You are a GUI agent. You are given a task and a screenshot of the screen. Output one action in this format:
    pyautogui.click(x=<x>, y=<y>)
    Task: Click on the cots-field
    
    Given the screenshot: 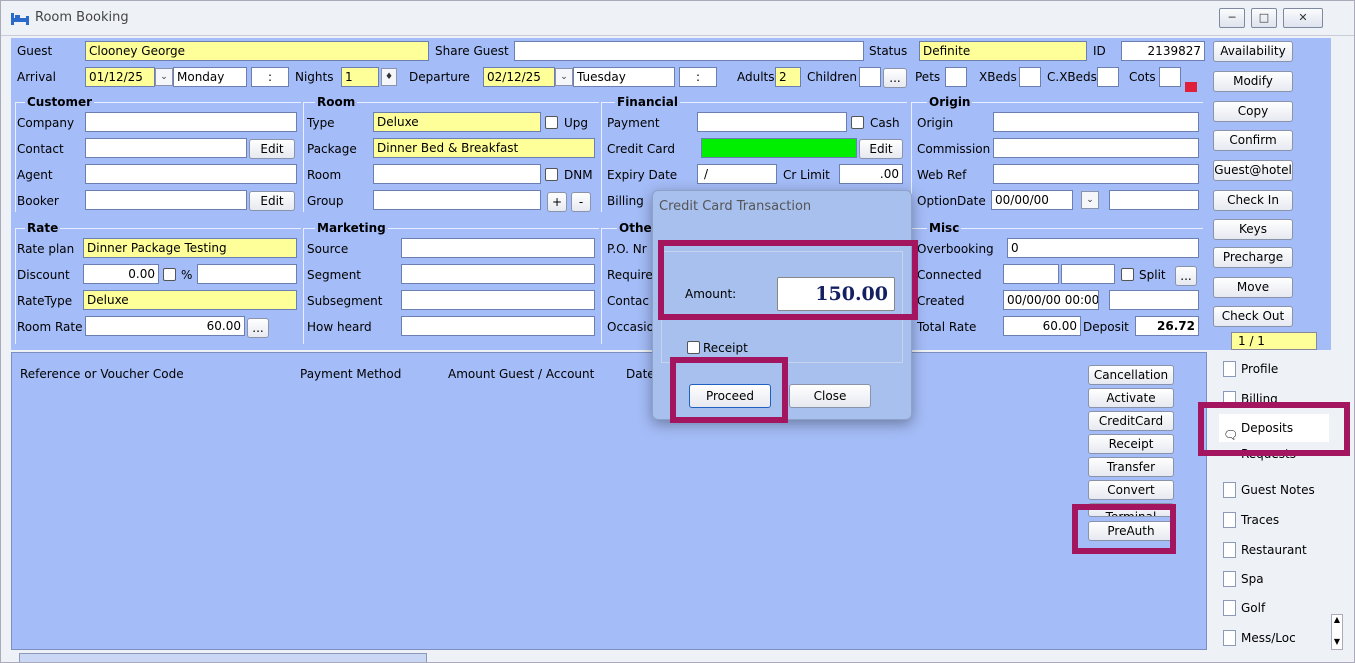 What is the action you would take?
    pyautogui.click(x=1170, y=77)
    